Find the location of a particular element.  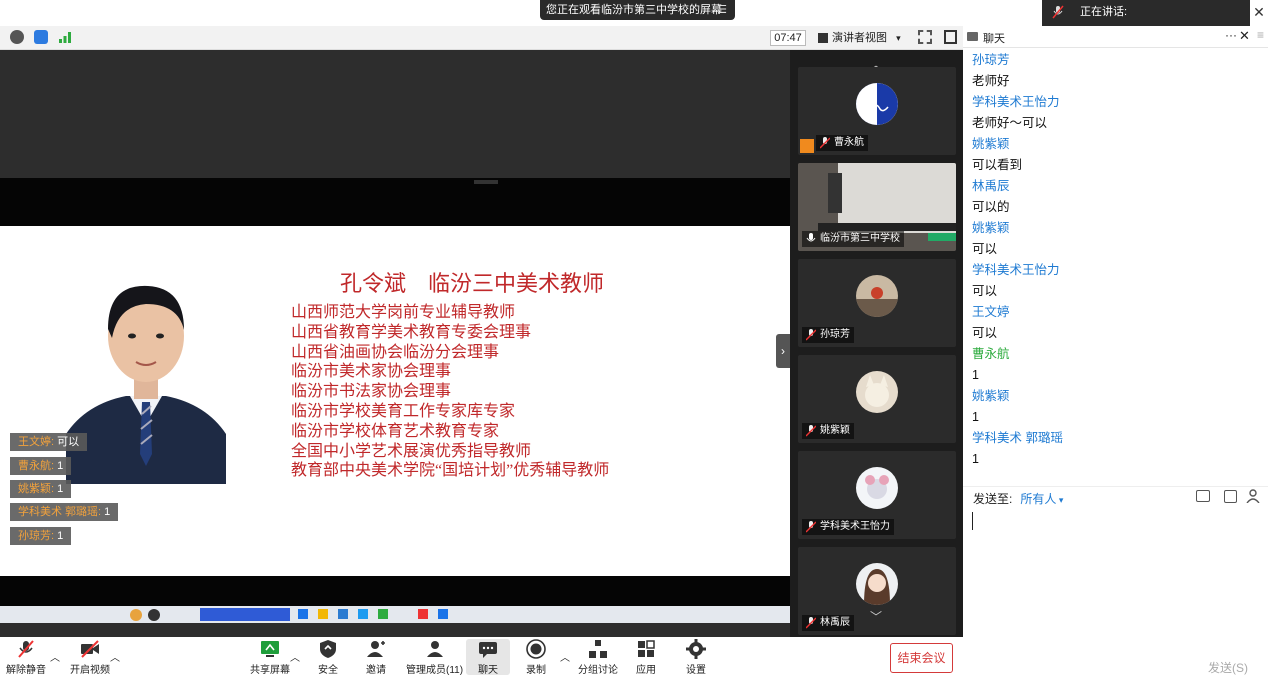

credential-line: 临汾市学校体育艺术教育专家 is located at coordinates (395, 431).